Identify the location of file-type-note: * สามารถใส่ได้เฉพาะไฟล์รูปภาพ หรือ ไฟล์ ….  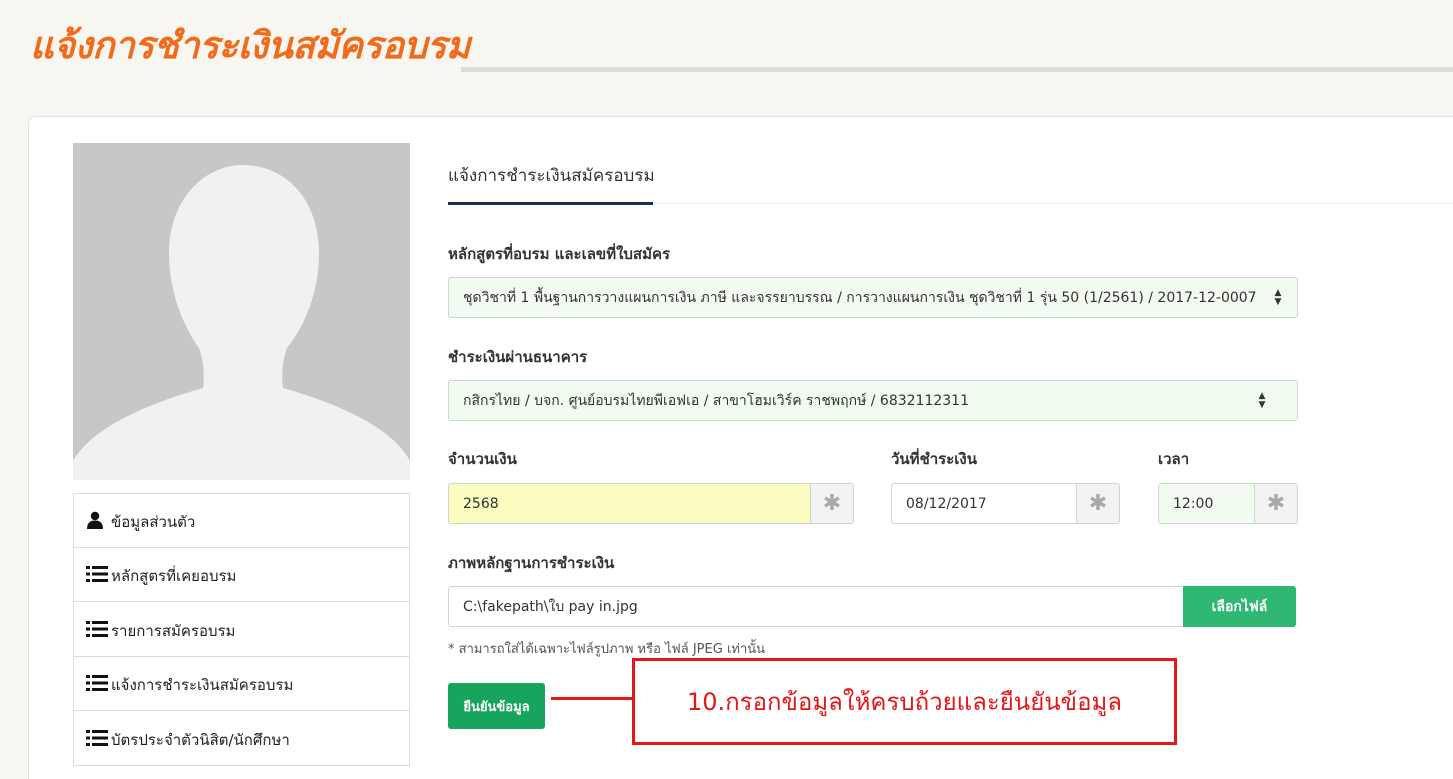
(607, 649).